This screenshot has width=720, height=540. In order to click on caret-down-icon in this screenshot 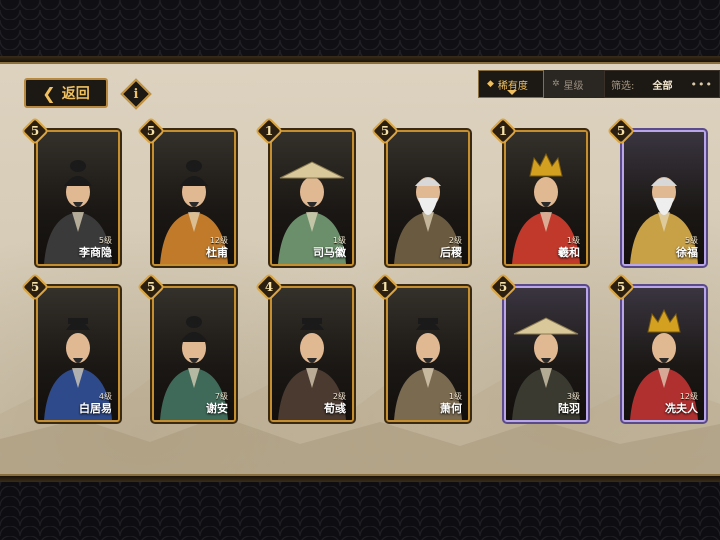, I will do `click(512, 92)`.